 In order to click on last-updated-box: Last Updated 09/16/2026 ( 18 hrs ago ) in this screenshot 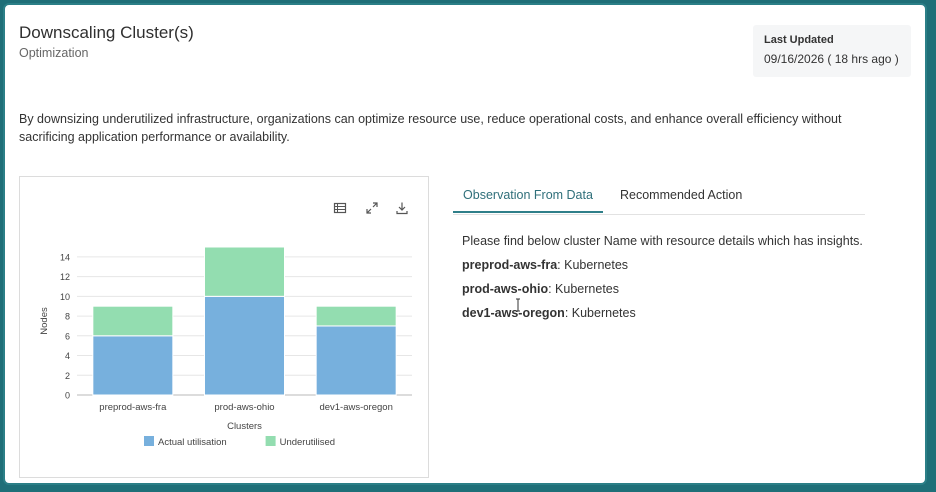, I will do `click(832, 51)`.